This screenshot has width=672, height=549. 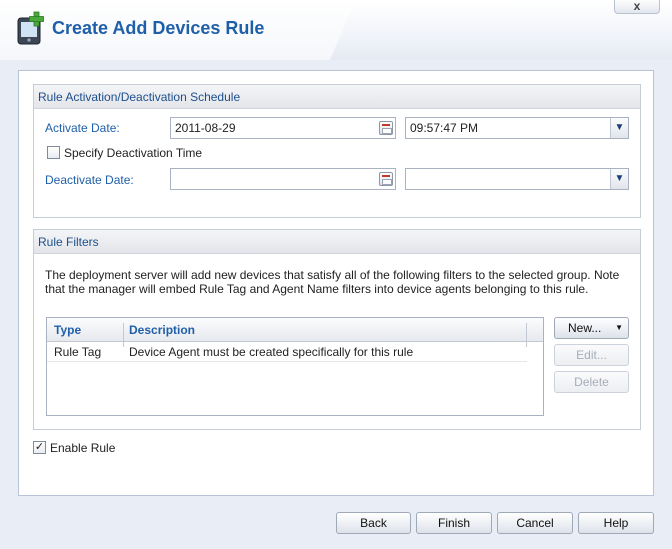 I want to click on activate-date-input: 2011-08-29, so click(x=283, y=128).